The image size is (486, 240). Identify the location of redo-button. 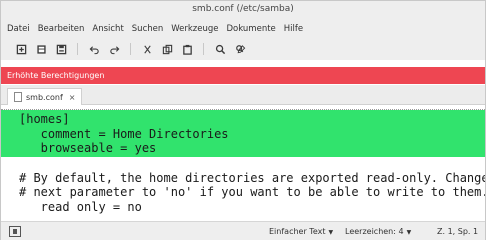
(114, 49).